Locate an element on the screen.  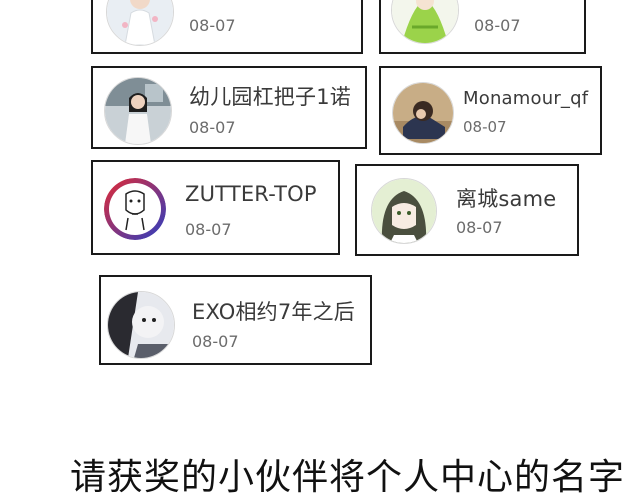
avatar-cat-sleeve-icon is located at coordinates (141, 325).